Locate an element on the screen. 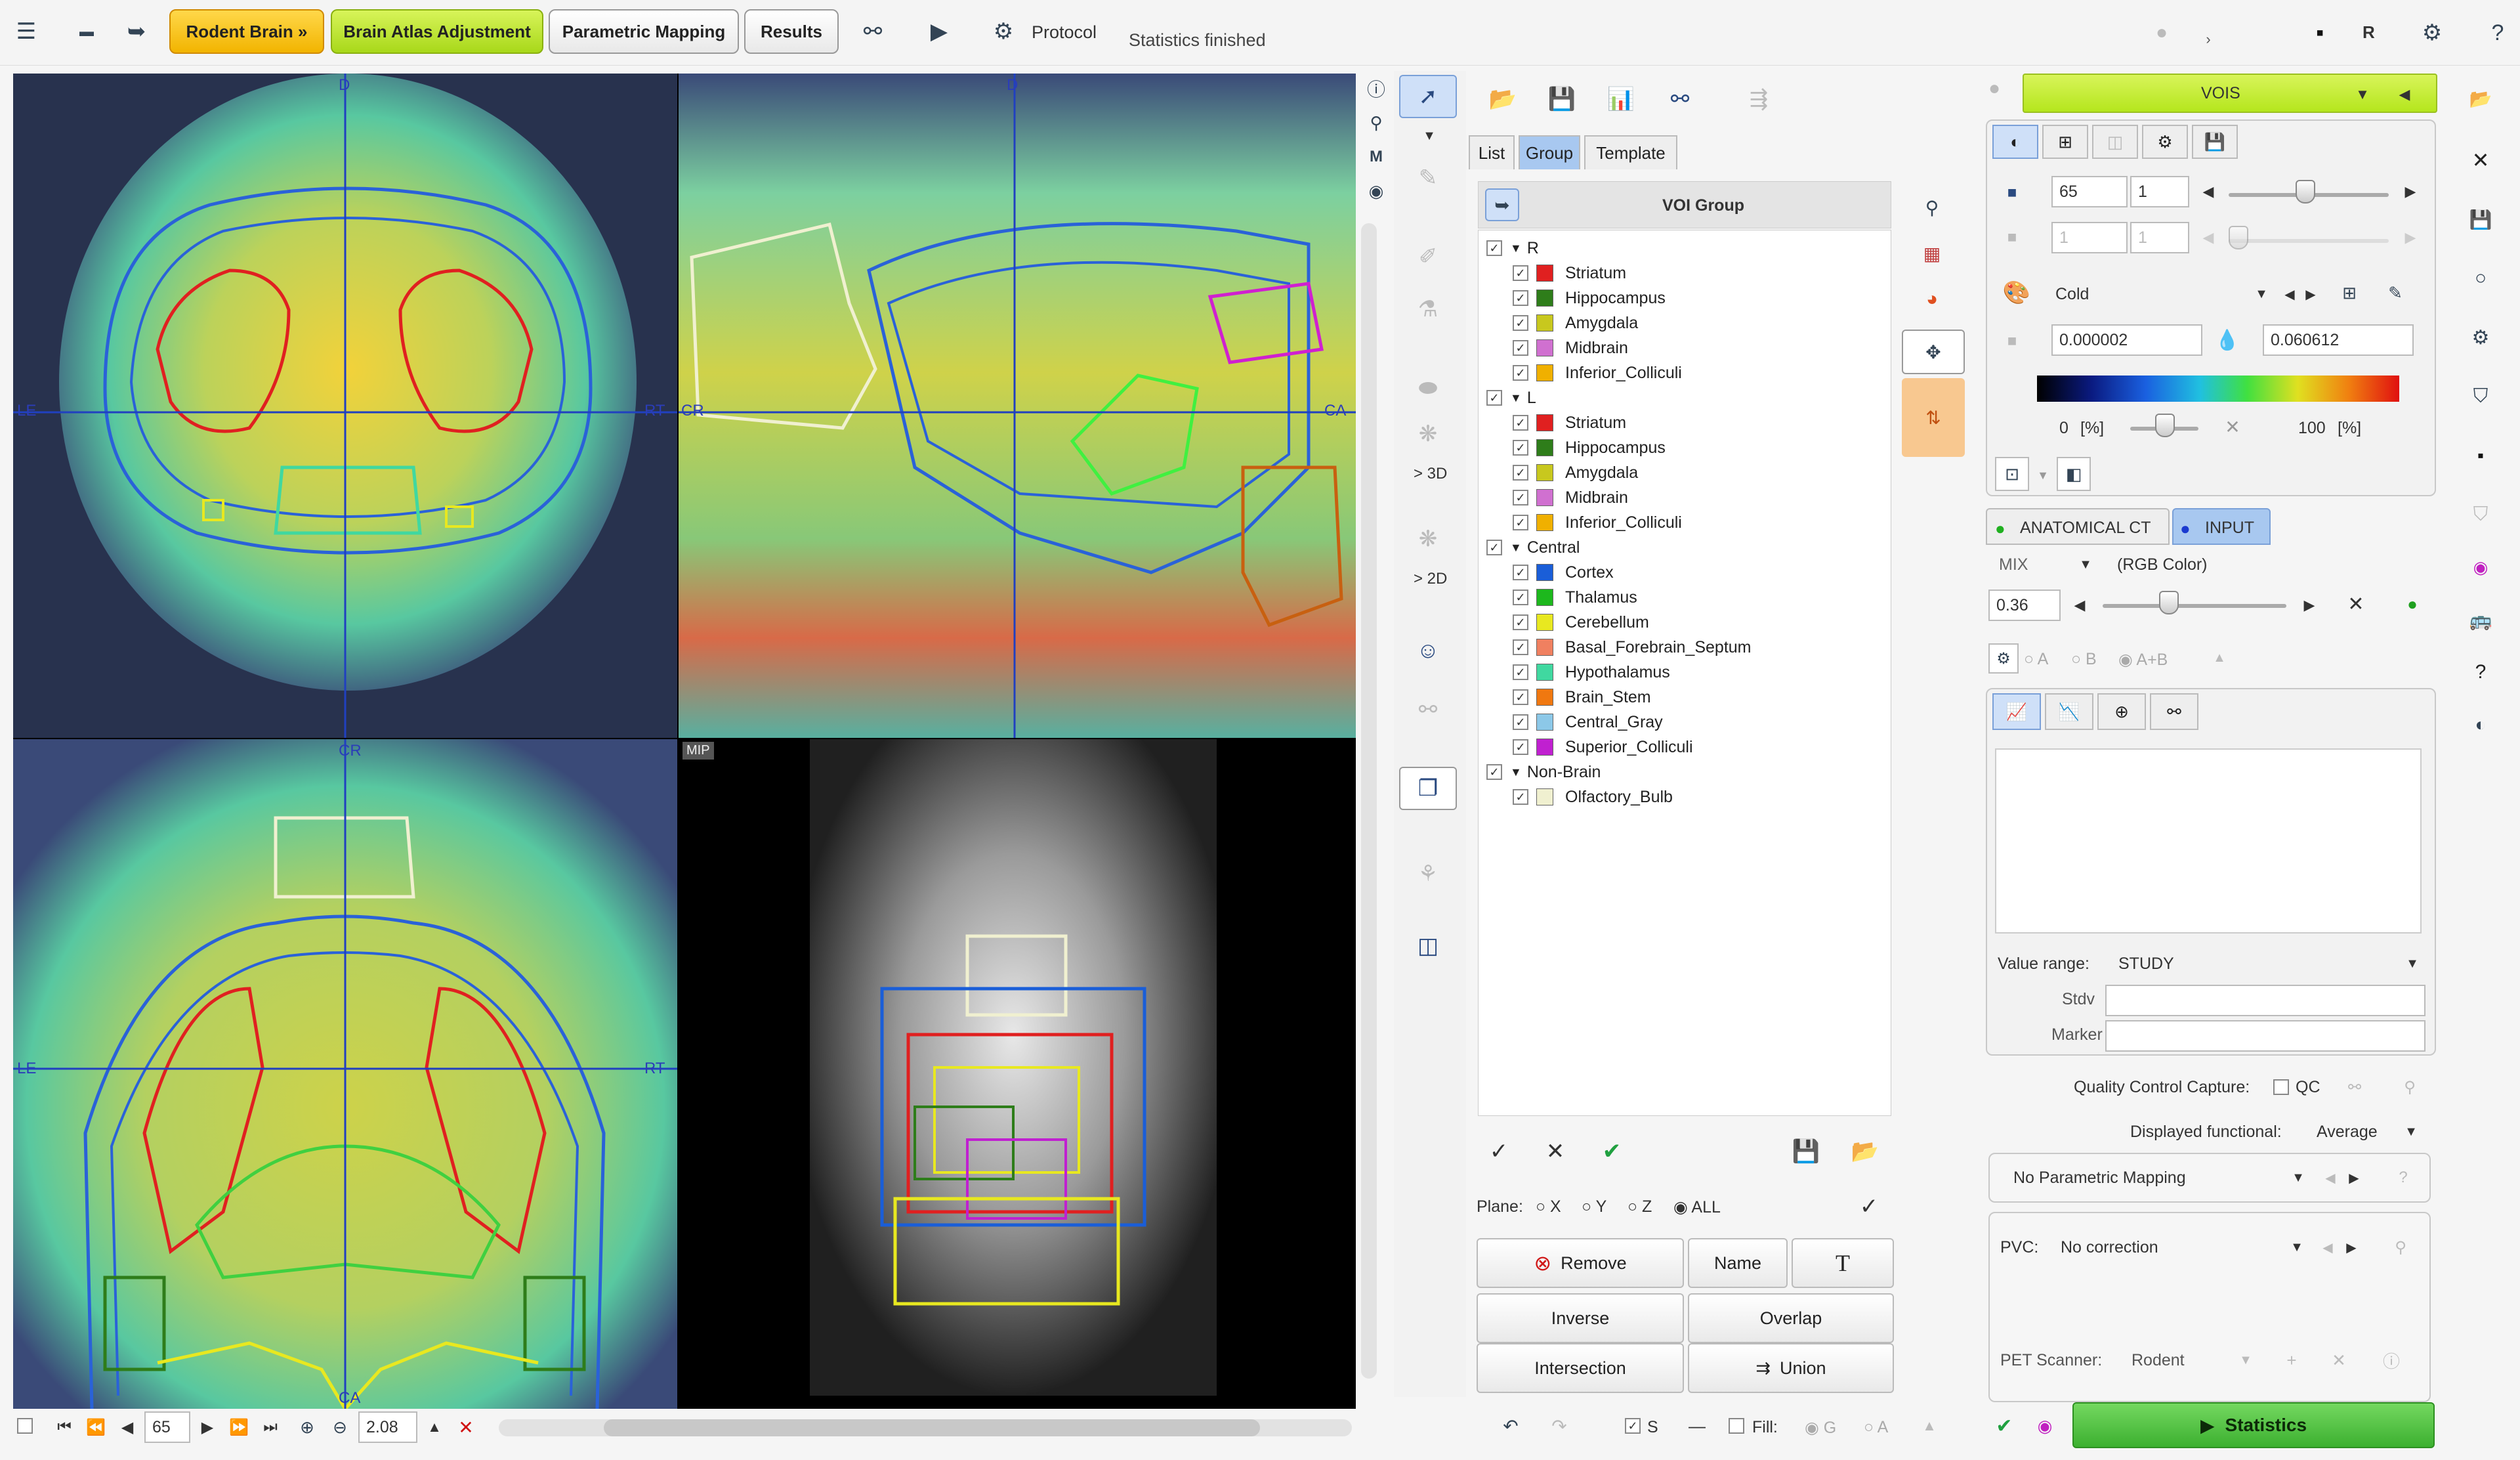 The width and height of the screenshot is (2520, 1460). scrollbar-thumb is located at coordinates (932, 1428).